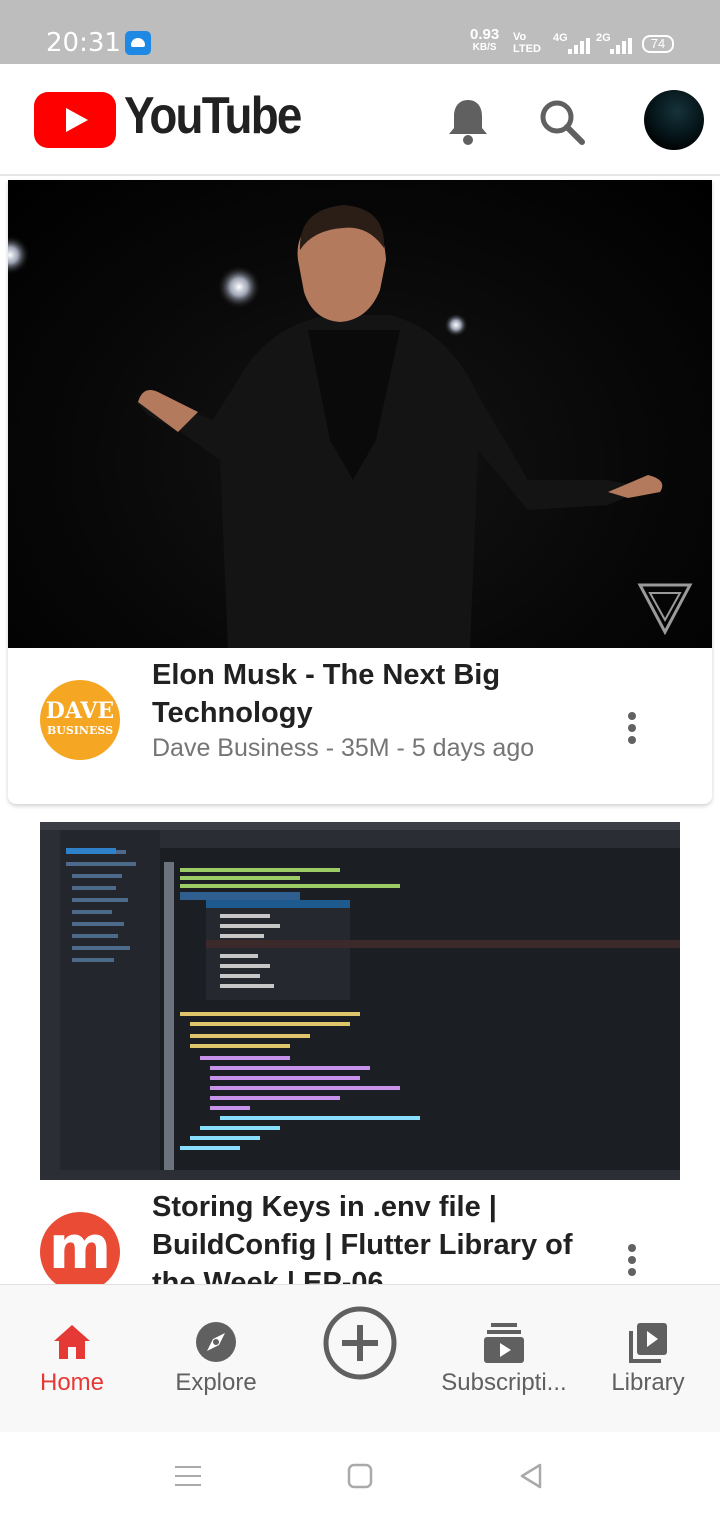  What do you see at coordinates (360, 120) in the screenshot?
I see `app-header: YouTube` at bounding box center [360, 120].